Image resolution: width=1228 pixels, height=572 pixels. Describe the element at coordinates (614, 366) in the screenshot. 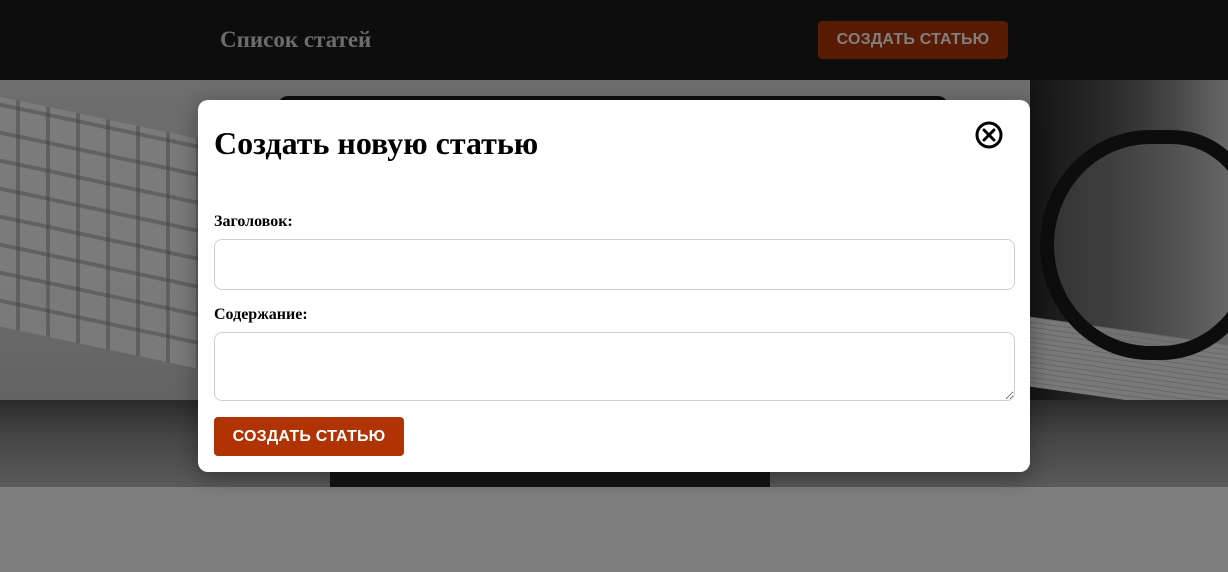

I see `content-textarea` at that location.